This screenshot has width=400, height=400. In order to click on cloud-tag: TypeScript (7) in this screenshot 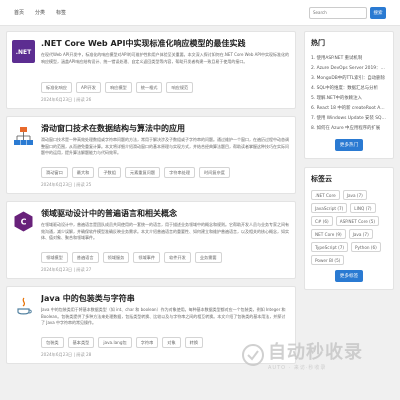, I will do `click(330, 247)`.